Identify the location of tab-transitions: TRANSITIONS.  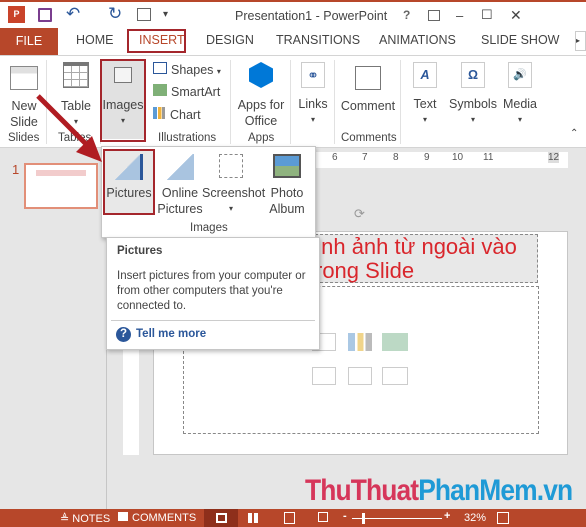
(318, 40).